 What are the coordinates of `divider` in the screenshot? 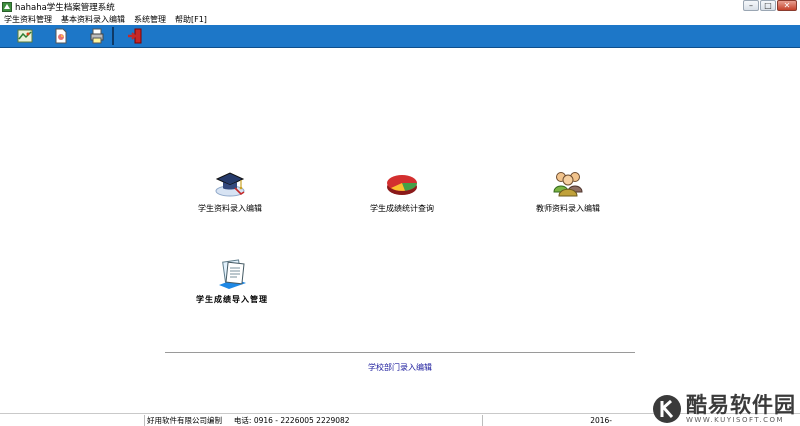 It's located at (400, 352).